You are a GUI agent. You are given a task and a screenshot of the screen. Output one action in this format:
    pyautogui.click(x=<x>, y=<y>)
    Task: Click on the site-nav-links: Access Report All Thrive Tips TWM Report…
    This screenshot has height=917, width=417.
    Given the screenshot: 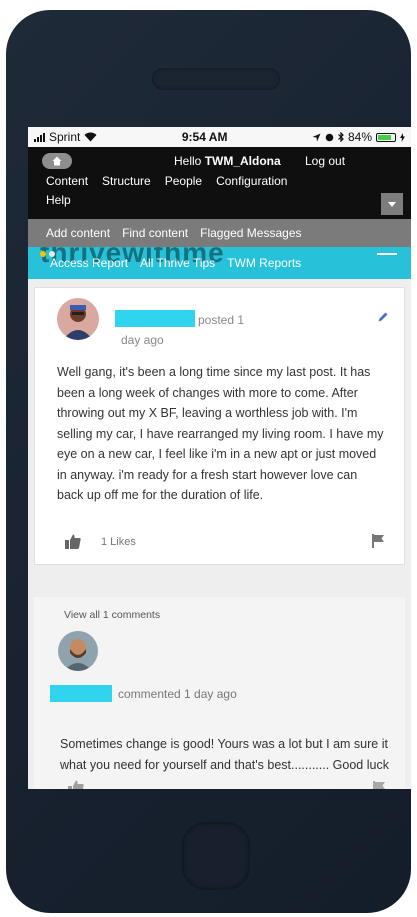 What is the action you would take?
    pyautogui.click(x=175, y=263)
    